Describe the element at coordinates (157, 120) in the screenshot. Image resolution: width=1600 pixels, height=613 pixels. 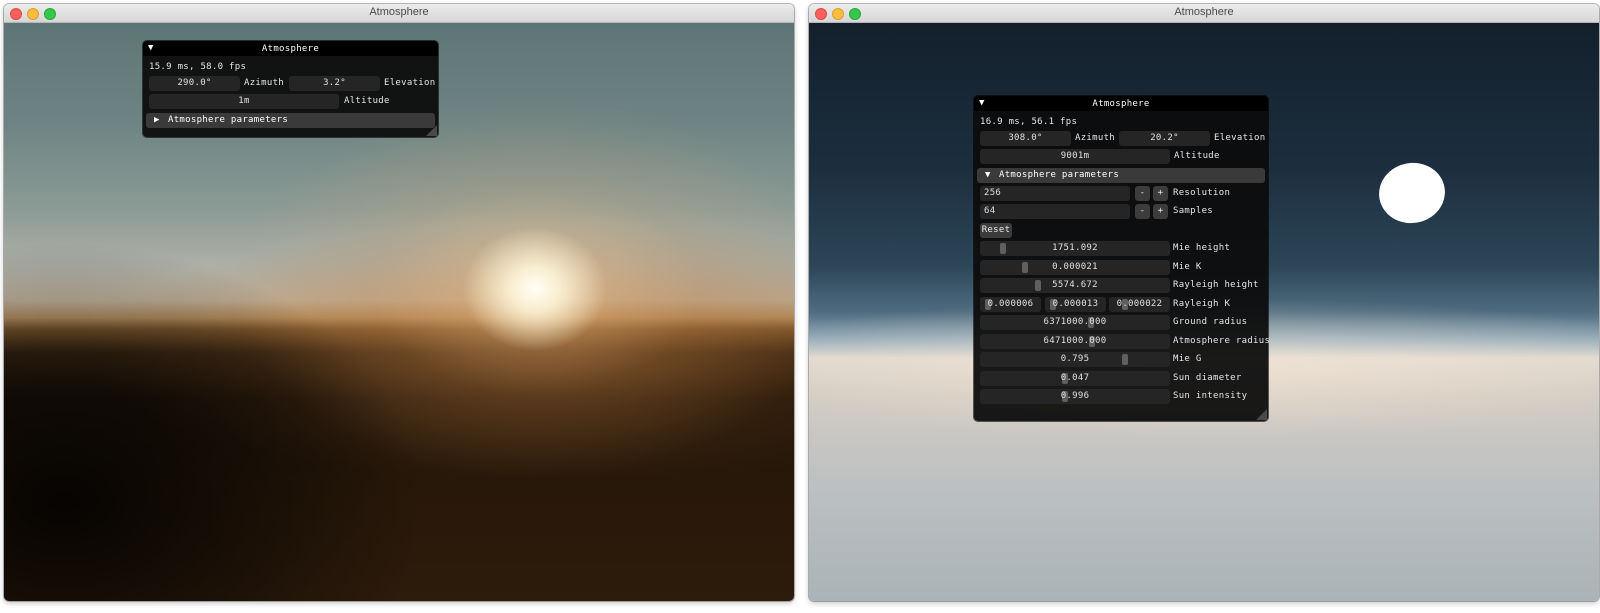
I see `expand-triangle-icon: ▶` at that location.